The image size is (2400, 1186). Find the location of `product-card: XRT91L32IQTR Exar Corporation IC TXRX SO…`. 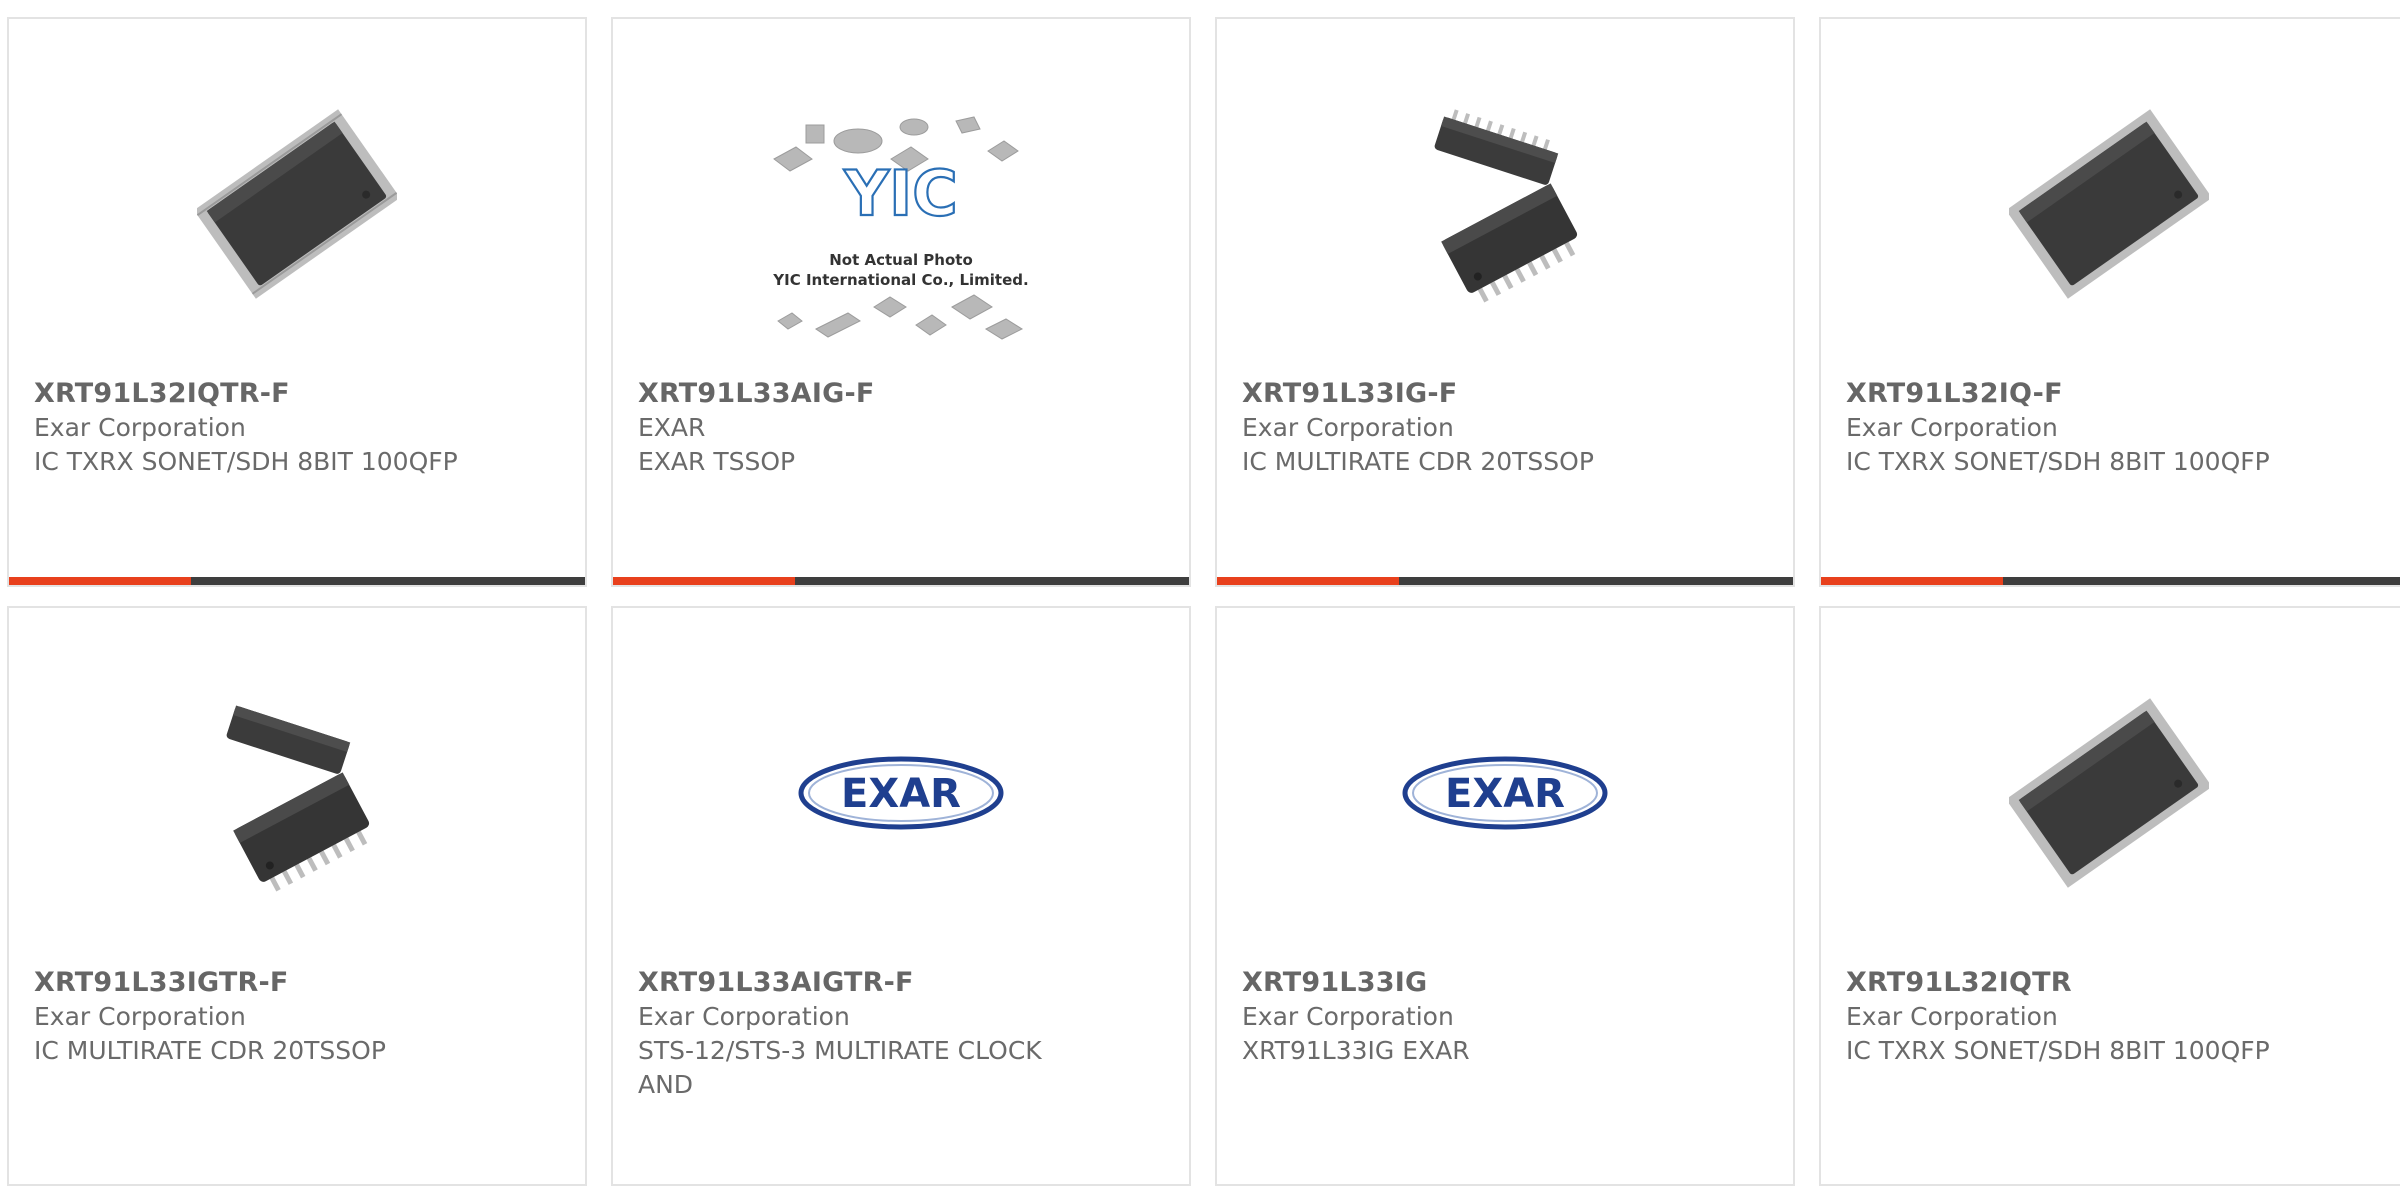

product-card: XRT91L32IQTR Exar Corporation IC TXRX SO… is located at coordinates (2109, 896).